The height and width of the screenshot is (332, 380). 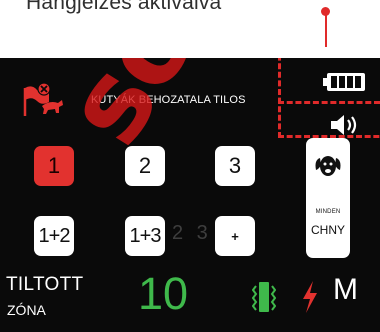 I want to click on vibrate-icon, so click(x=264, y=297).